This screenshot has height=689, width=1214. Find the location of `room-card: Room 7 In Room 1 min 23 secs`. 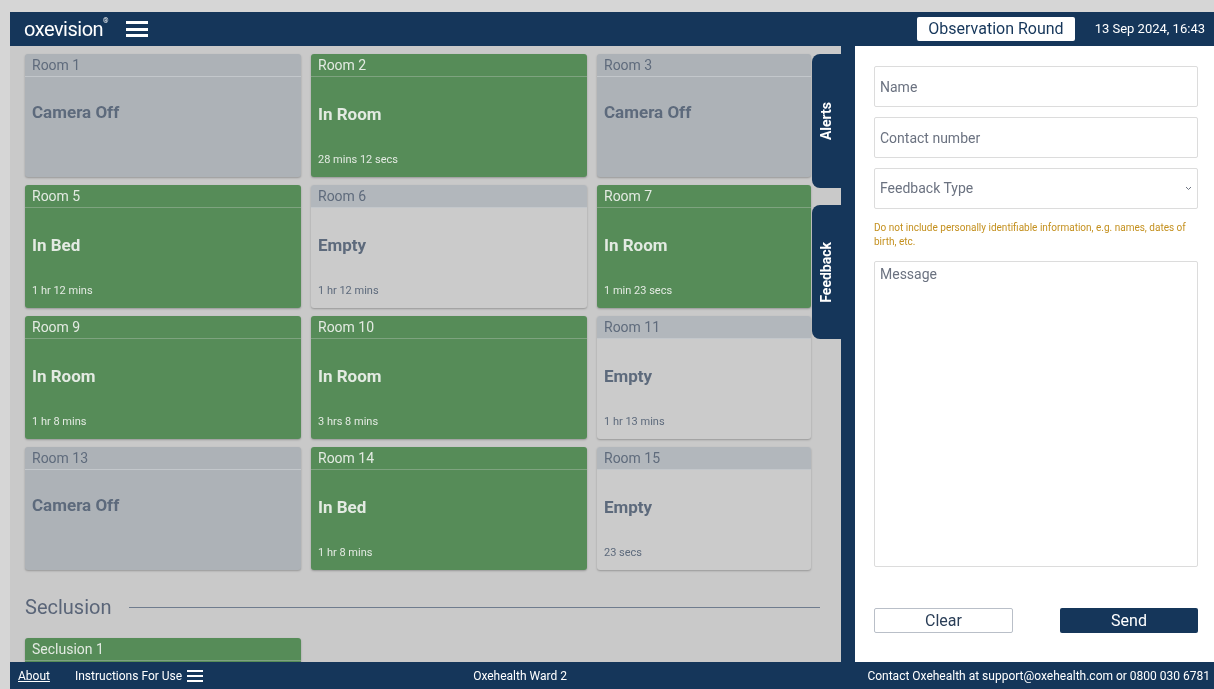

room-card: Room 7 In Room 1 min 23 secs is located at coordinates (704, 246).